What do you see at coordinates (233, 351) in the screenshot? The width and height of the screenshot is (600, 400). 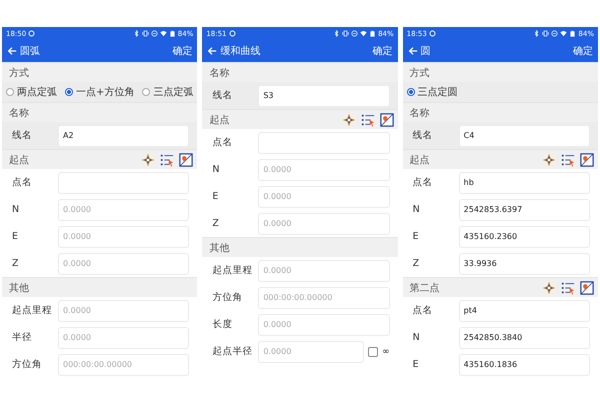 I see `field-label: 起点半径` at bounding box center [233, 351].